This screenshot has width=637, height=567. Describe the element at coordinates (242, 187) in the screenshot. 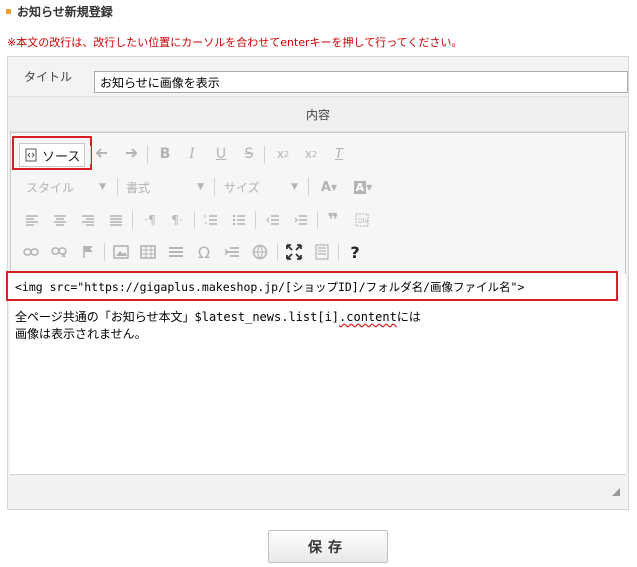

I see `size-combo-label: サイズ` at that location.